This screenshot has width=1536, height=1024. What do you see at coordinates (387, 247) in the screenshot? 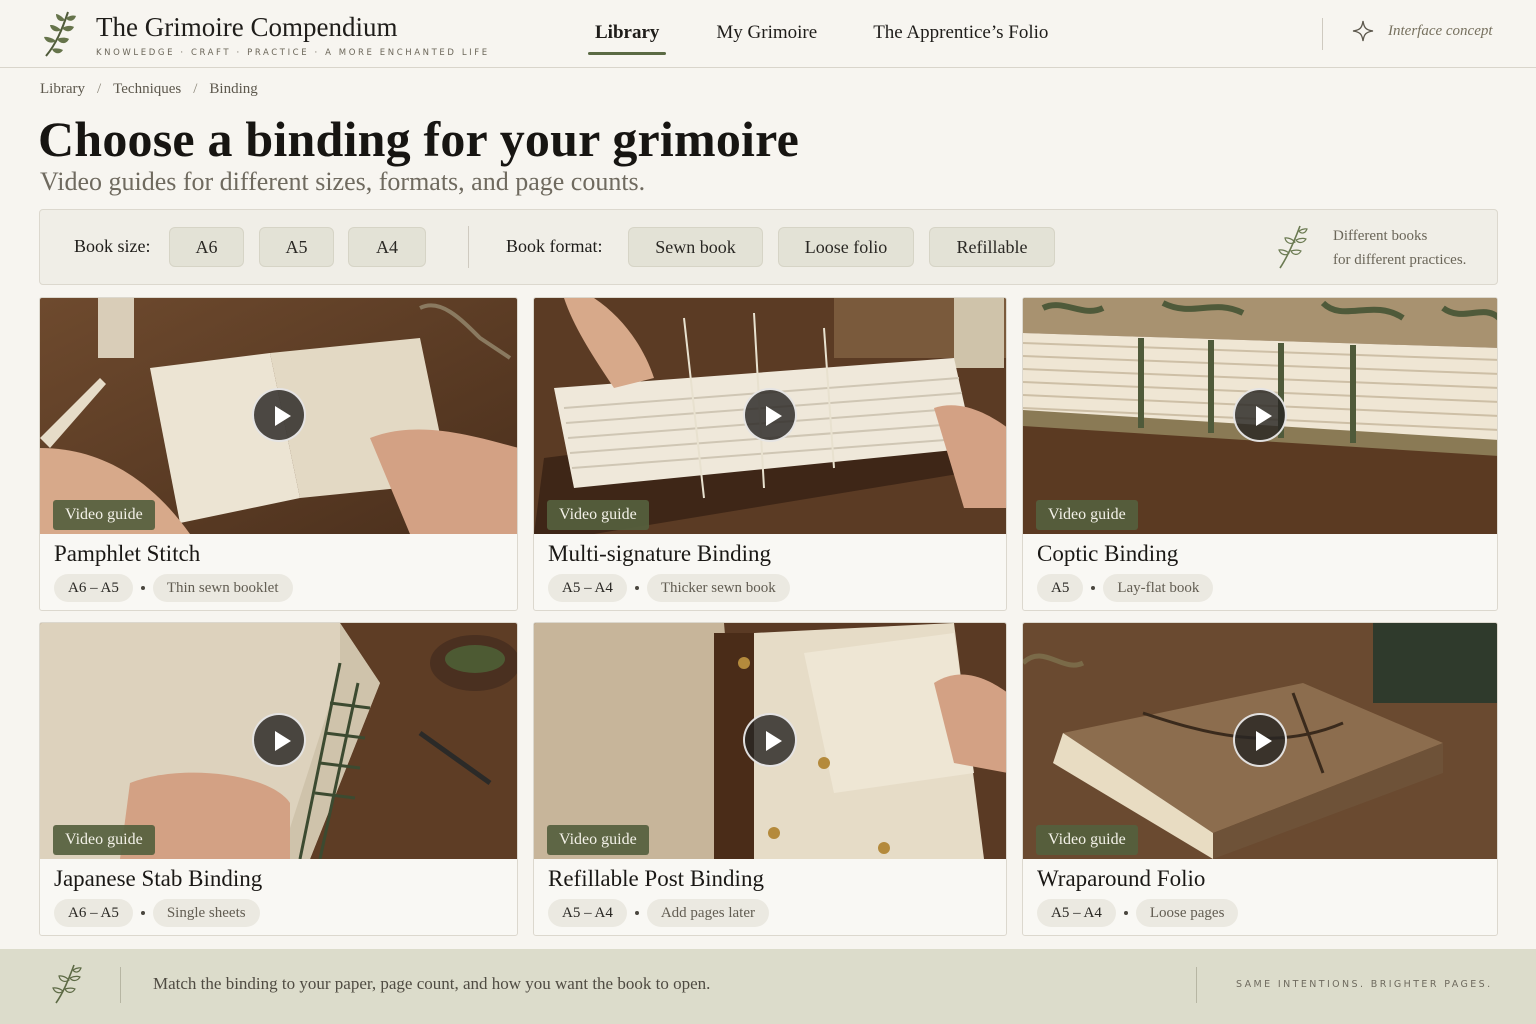
I see `size-chip-a4: A4` at bounding box center [387, 247].